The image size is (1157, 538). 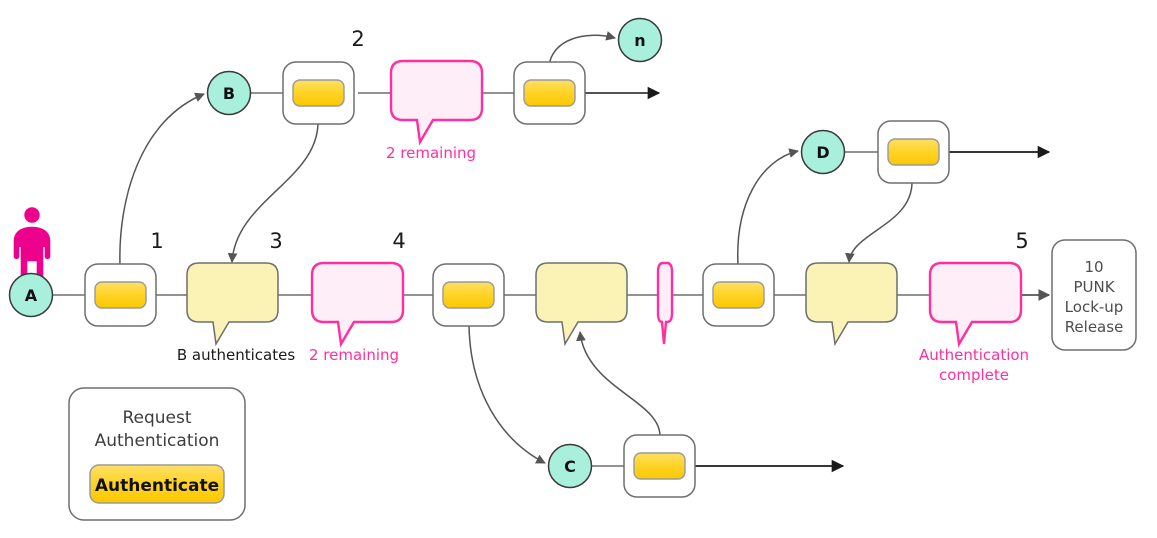 I want to click on legend-title-line2: Authentication, so click(x=157, y=441).